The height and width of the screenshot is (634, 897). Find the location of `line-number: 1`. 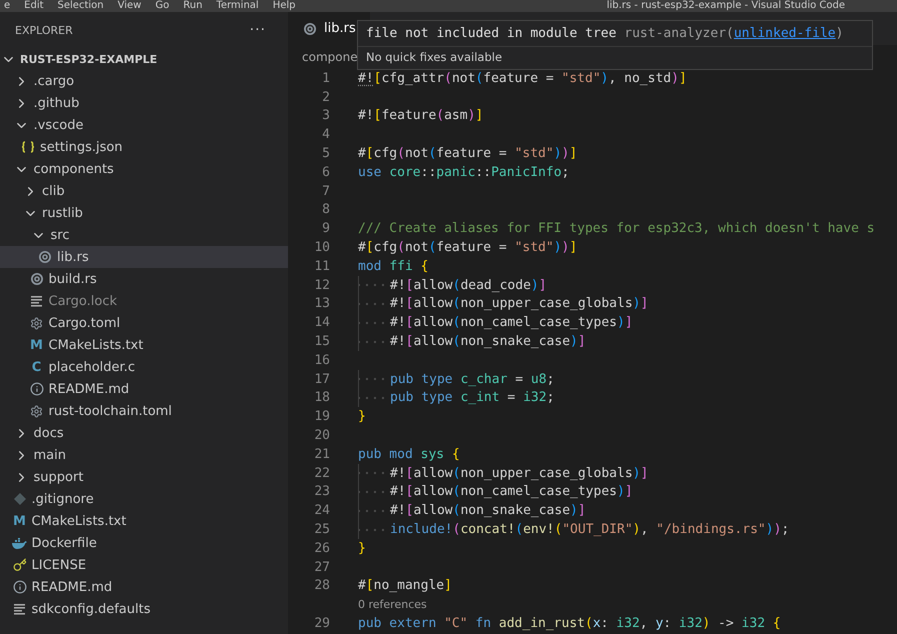

line-number: 1 is located at coordinates (325, 78).